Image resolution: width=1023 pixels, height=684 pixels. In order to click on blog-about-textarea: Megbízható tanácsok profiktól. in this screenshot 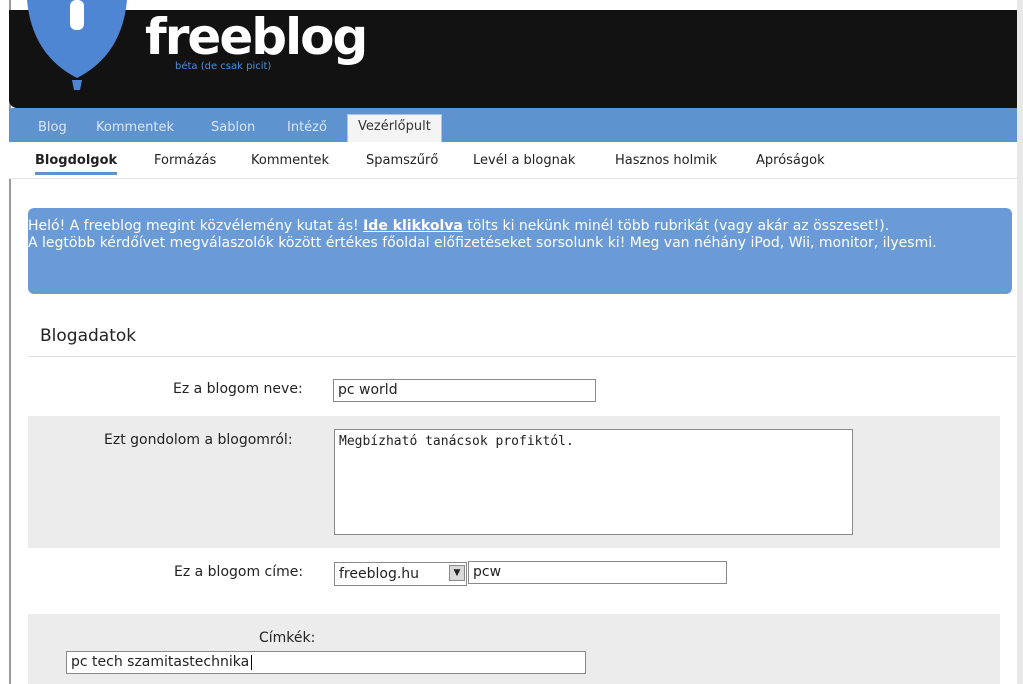, I will do `click(593, 482)`.